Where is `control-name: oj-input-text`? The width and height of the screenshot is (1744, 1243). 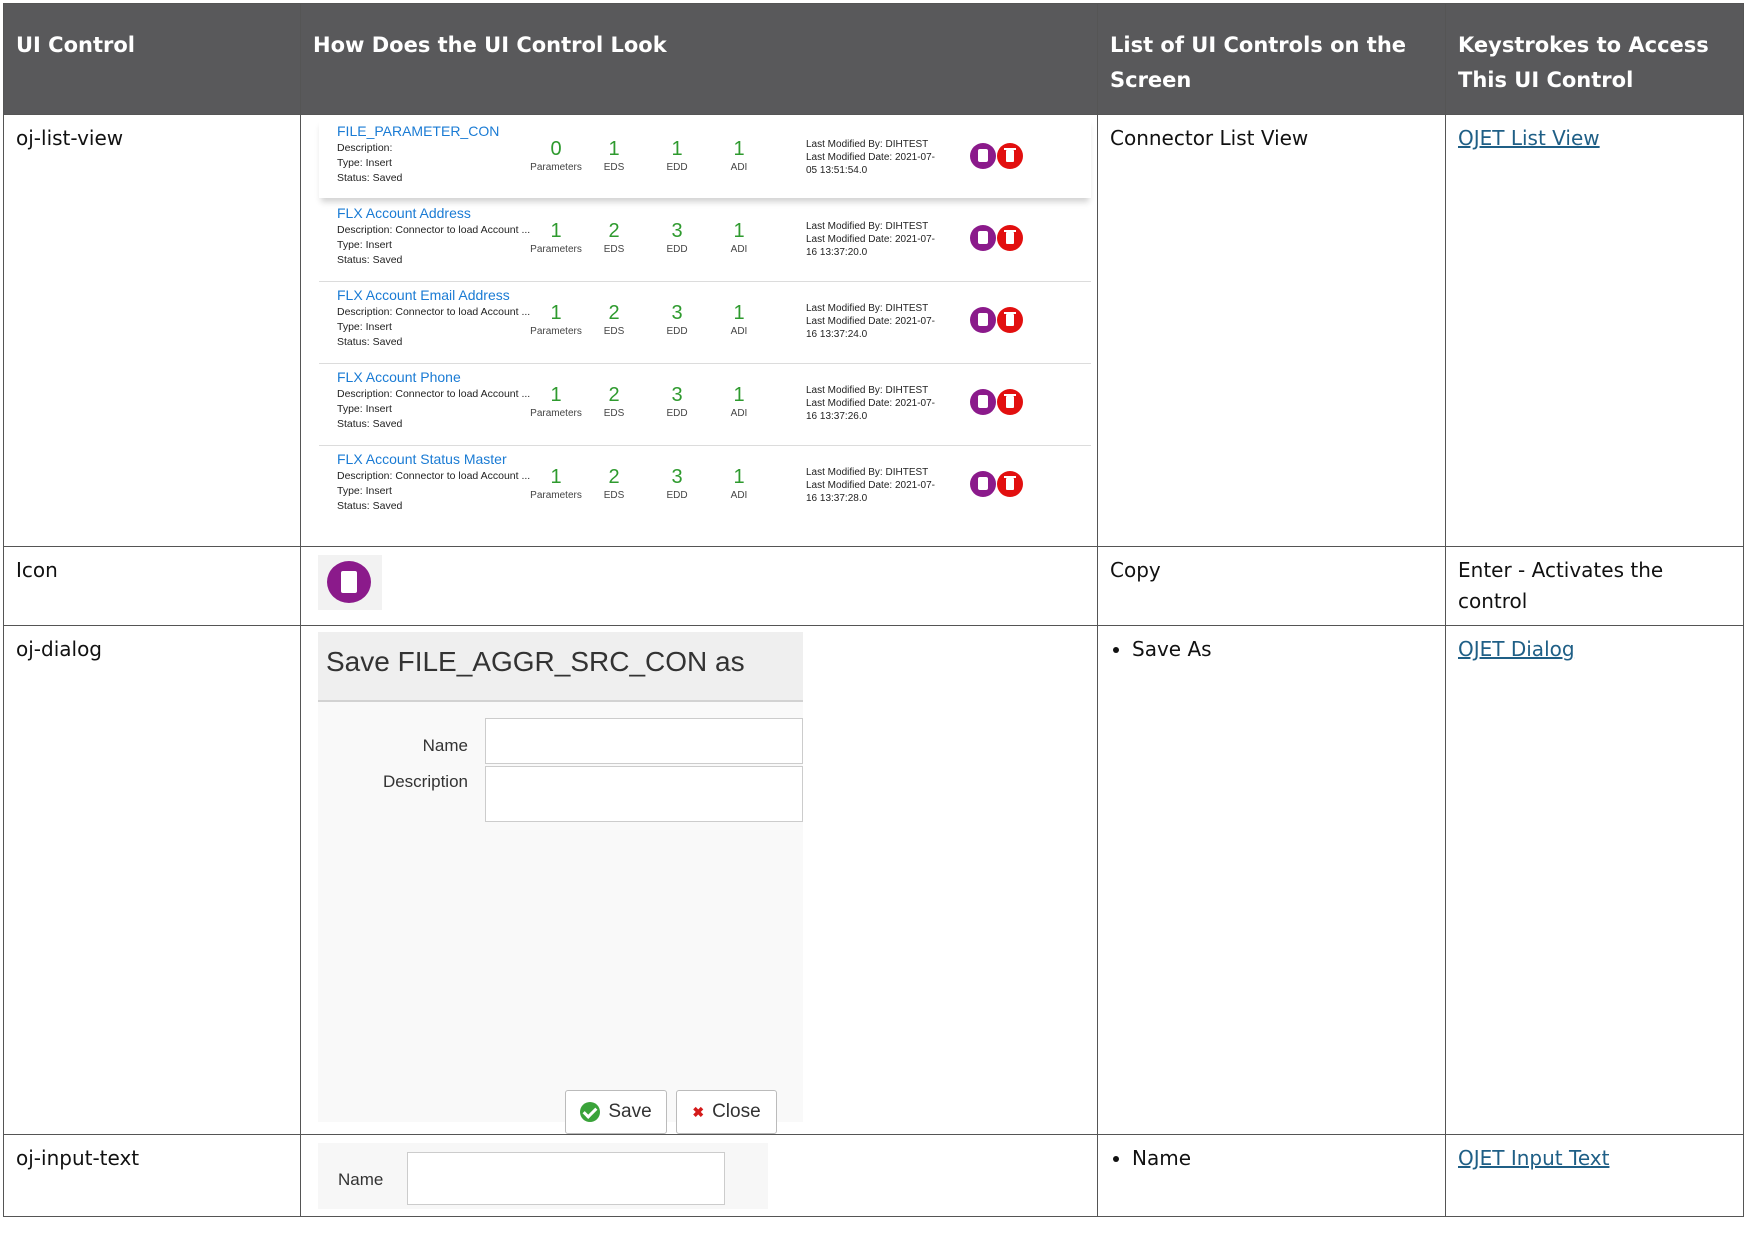 control-name: oj-input-text is located at coordinates (152, 1175).